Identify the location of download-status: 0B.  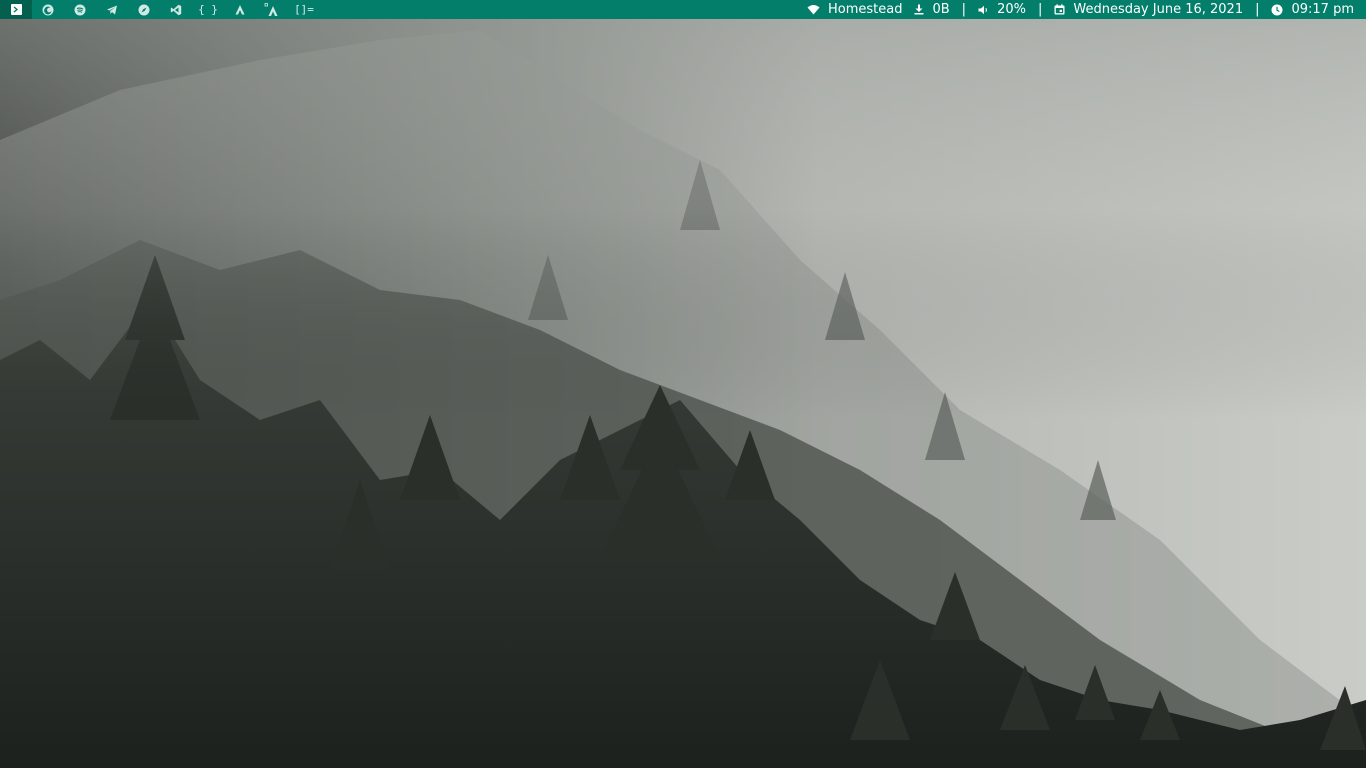
(932, 9).